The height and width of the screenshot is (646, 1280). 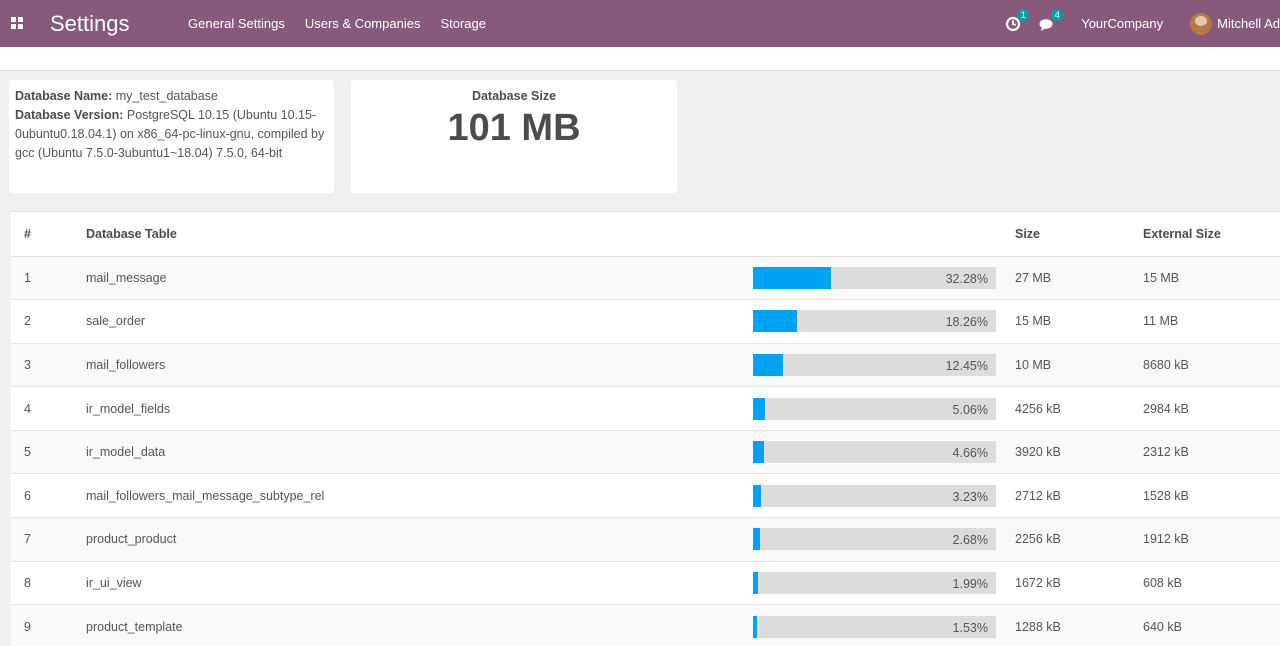 I want to click on activity-clock-icon: 1, so click(x=1017, y=21).